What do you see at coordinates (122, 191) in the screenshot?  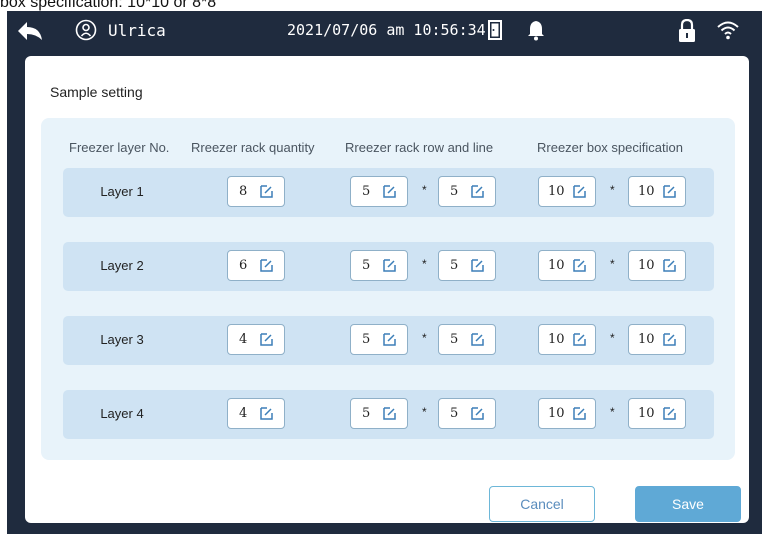 I see `layer-label: Layer 1` at bounding box center [122, 191].